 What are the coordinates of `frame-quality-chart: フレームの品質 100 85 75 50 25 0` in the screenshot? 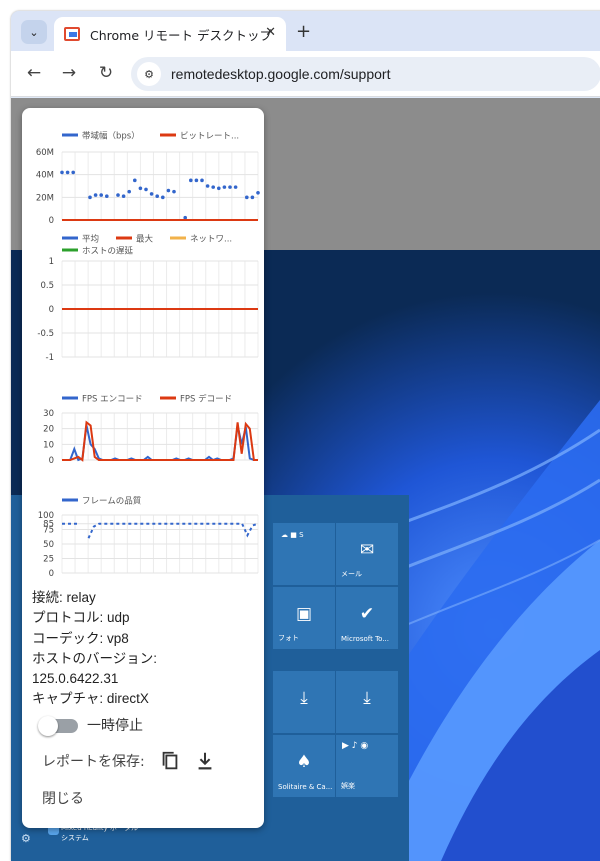 It's located at (144, 540).